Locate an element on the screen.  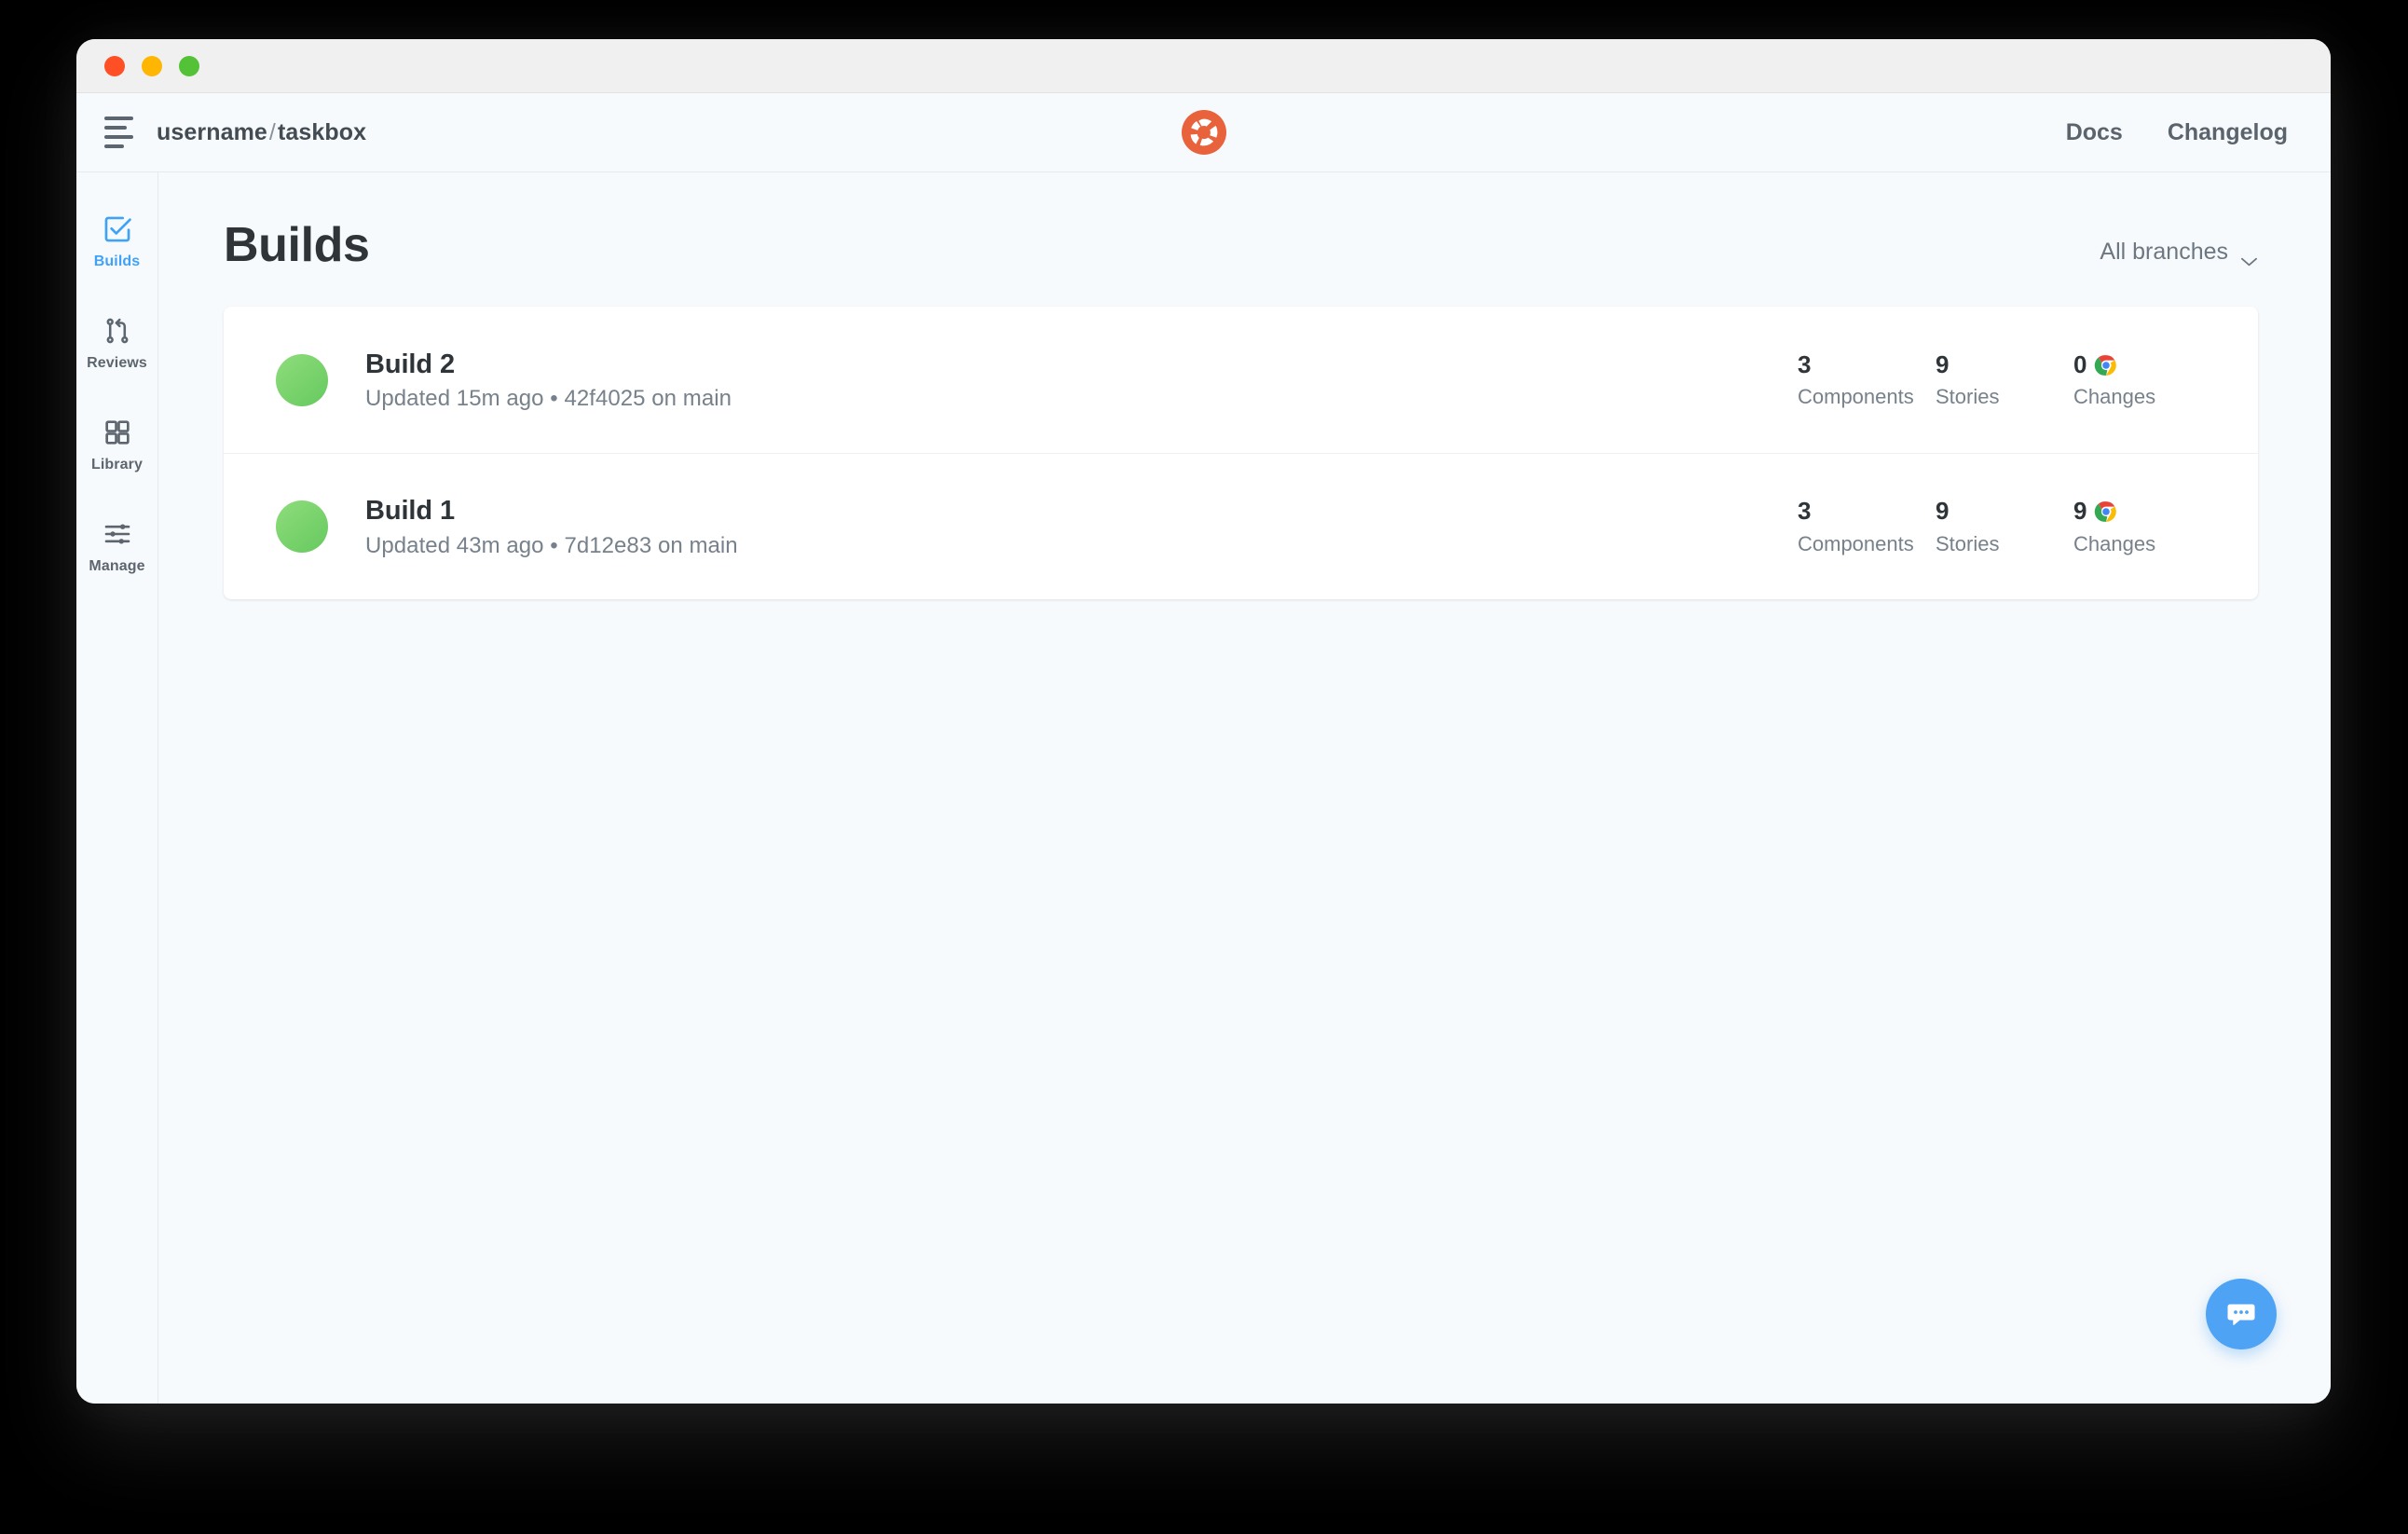
stat-changes: 9 Changes is located at coordinates (2134, 526).